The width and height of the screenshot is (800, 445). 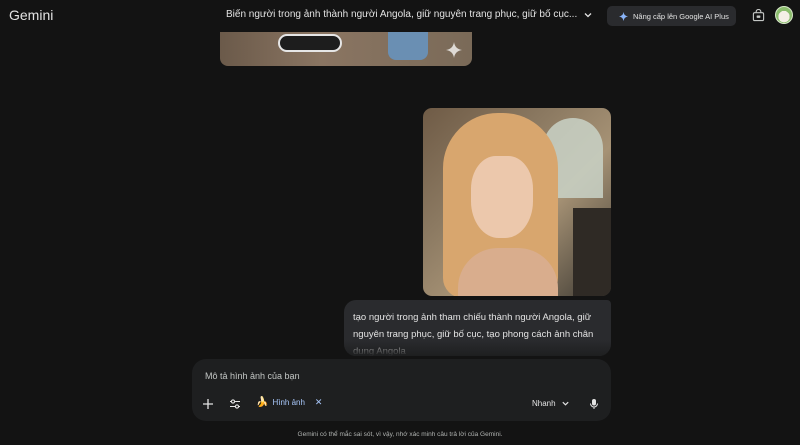 What do you see at coordinates (592, 252) in the screenshot?
I see `image-detail-chair` at bounding box center [592, 252].